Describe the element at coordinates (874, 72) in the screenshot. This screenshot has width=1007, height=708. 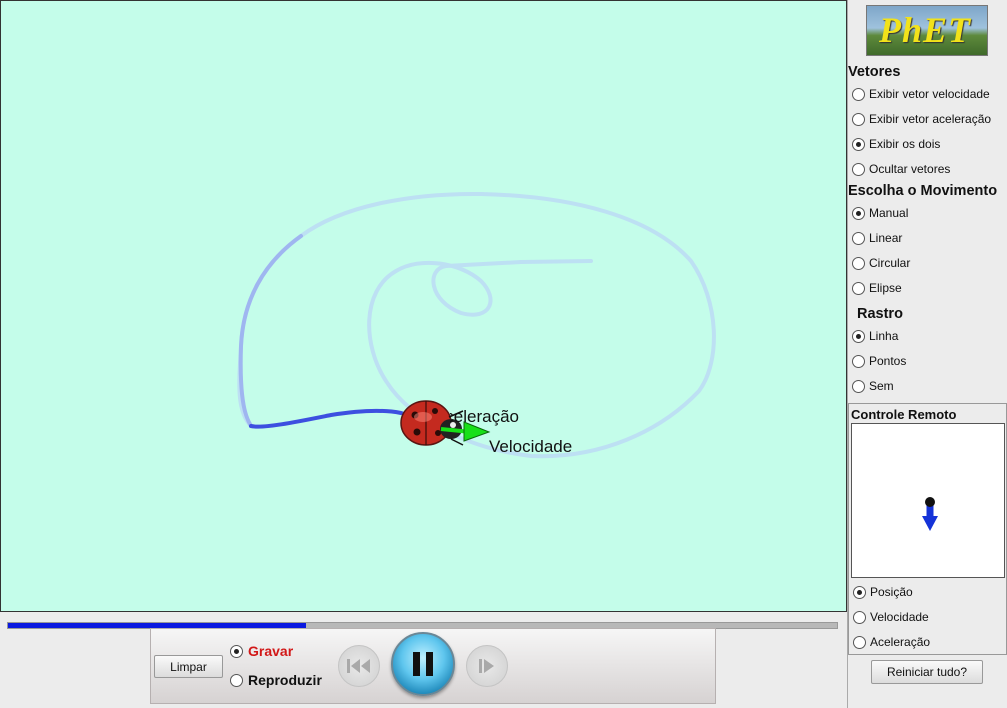
I see `vectors-title: Vetores` at that location.